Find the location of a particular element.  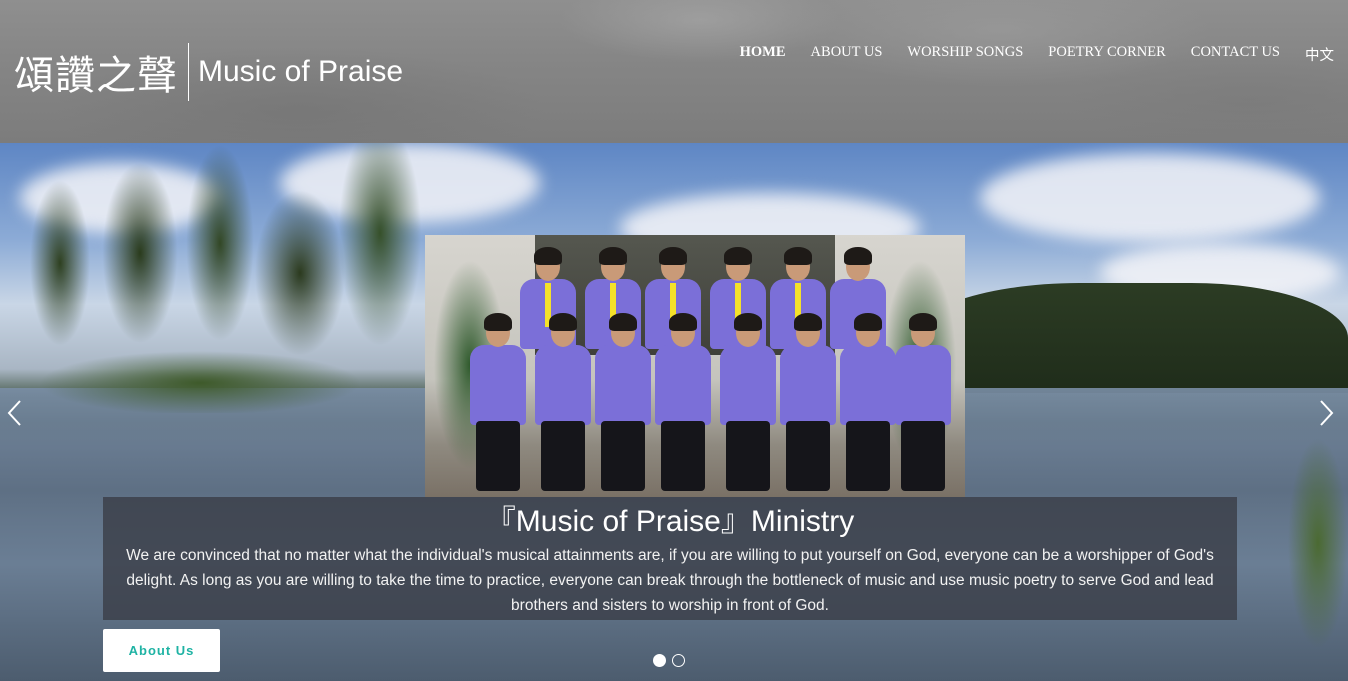

background-bush is located at coordinates (1303, 537).